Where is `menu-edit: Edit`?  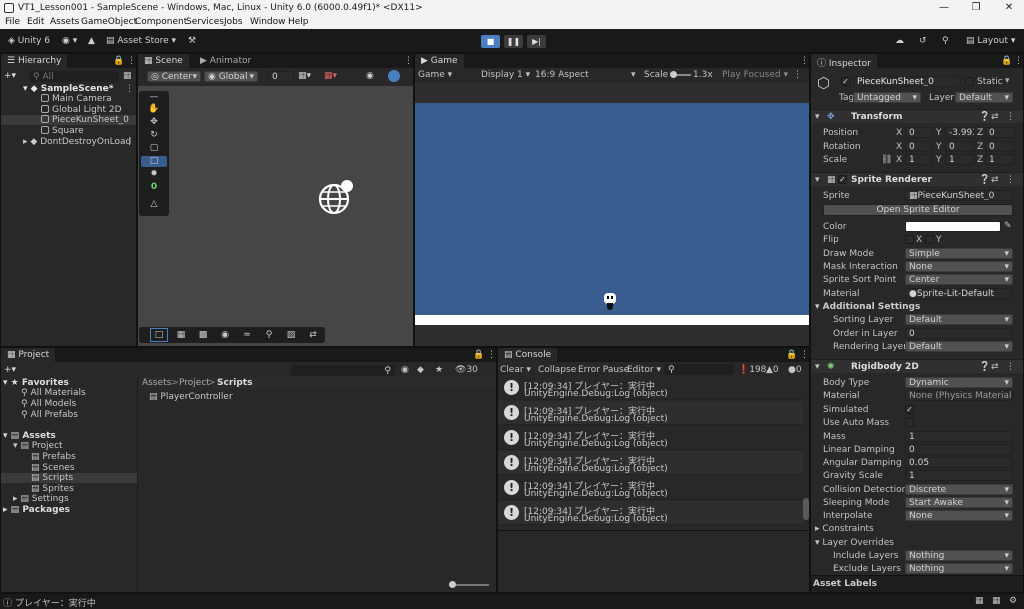
menu-edit: Edit is located at coordinates (35, 22).